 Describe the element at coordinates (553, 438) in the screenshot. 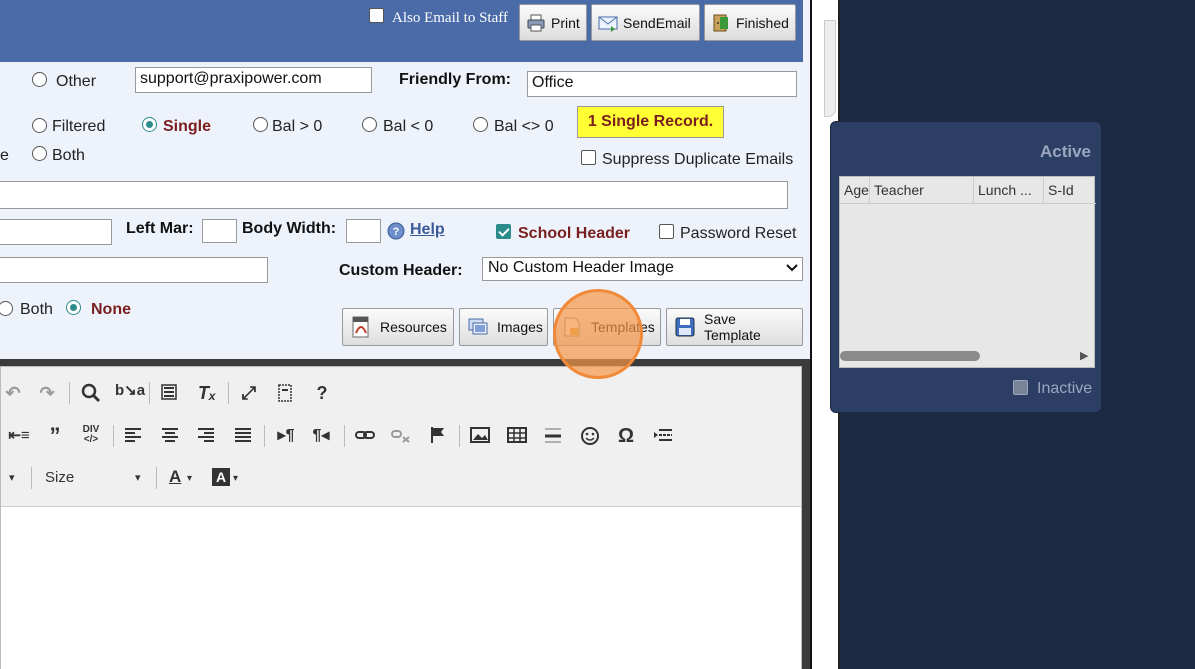

I see `horizontal-rule-icon` at that location.